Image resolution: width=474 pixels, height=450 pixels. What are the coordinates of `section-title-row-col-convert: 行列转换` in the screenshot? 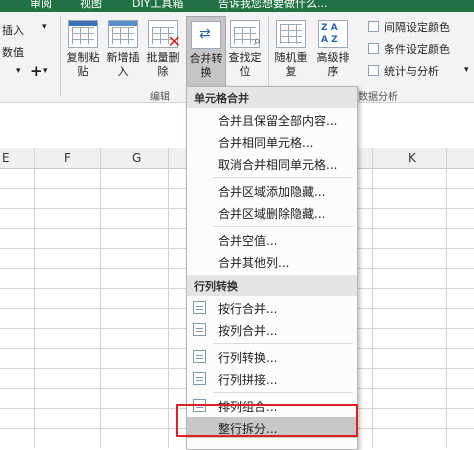 It's located at (216, 286).